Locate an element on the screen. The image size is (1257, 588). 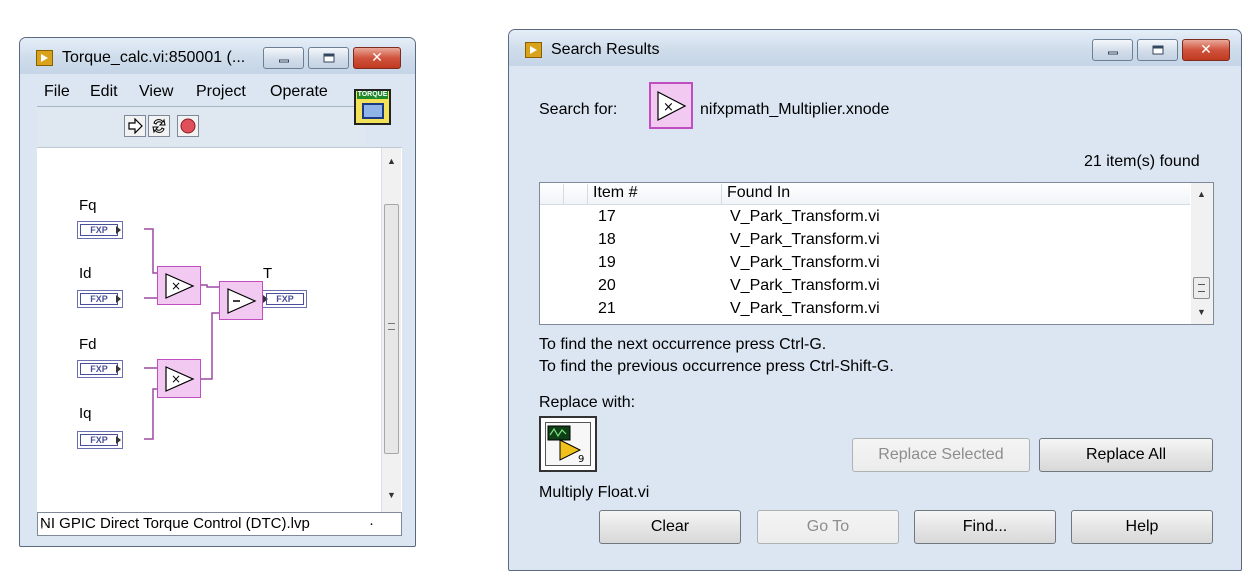
subtract-icon is located at coordinates (242, 301).